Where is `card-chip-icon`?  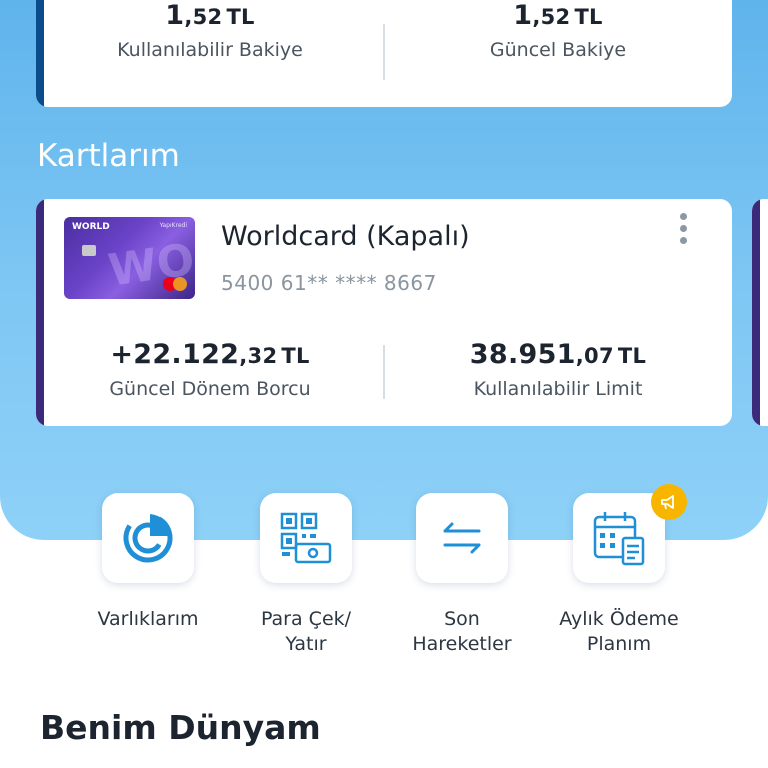
card-chip-icon is located at coordinates (89, 250).